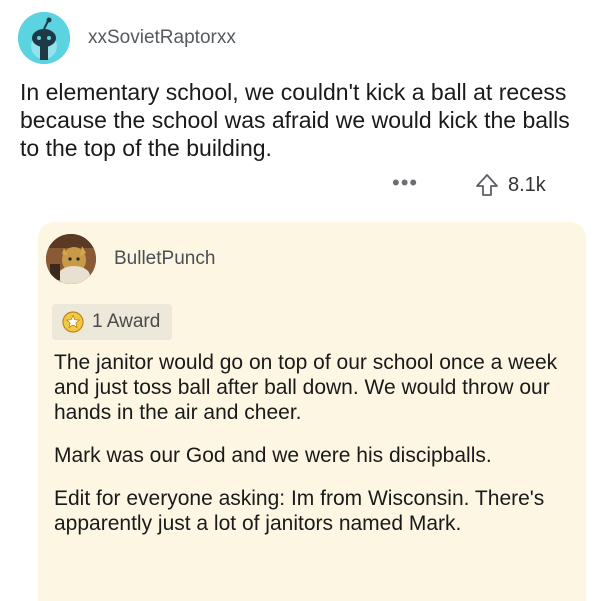 This screenshot has height=601, width=599. I want to click on upvote-button: 8.1k, so click(510, 185).